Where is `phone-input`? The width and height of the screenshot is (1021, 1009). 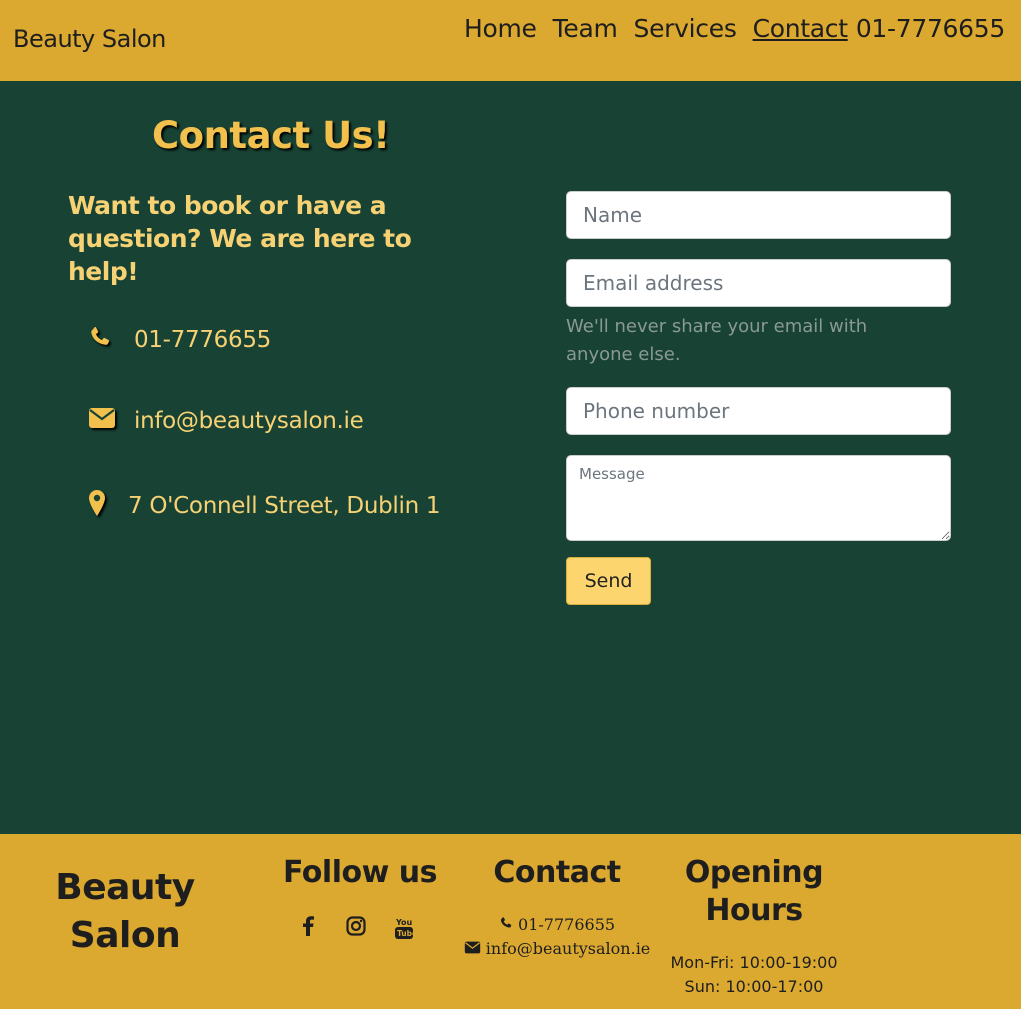
phone-input is located at coordinates (758, 411).